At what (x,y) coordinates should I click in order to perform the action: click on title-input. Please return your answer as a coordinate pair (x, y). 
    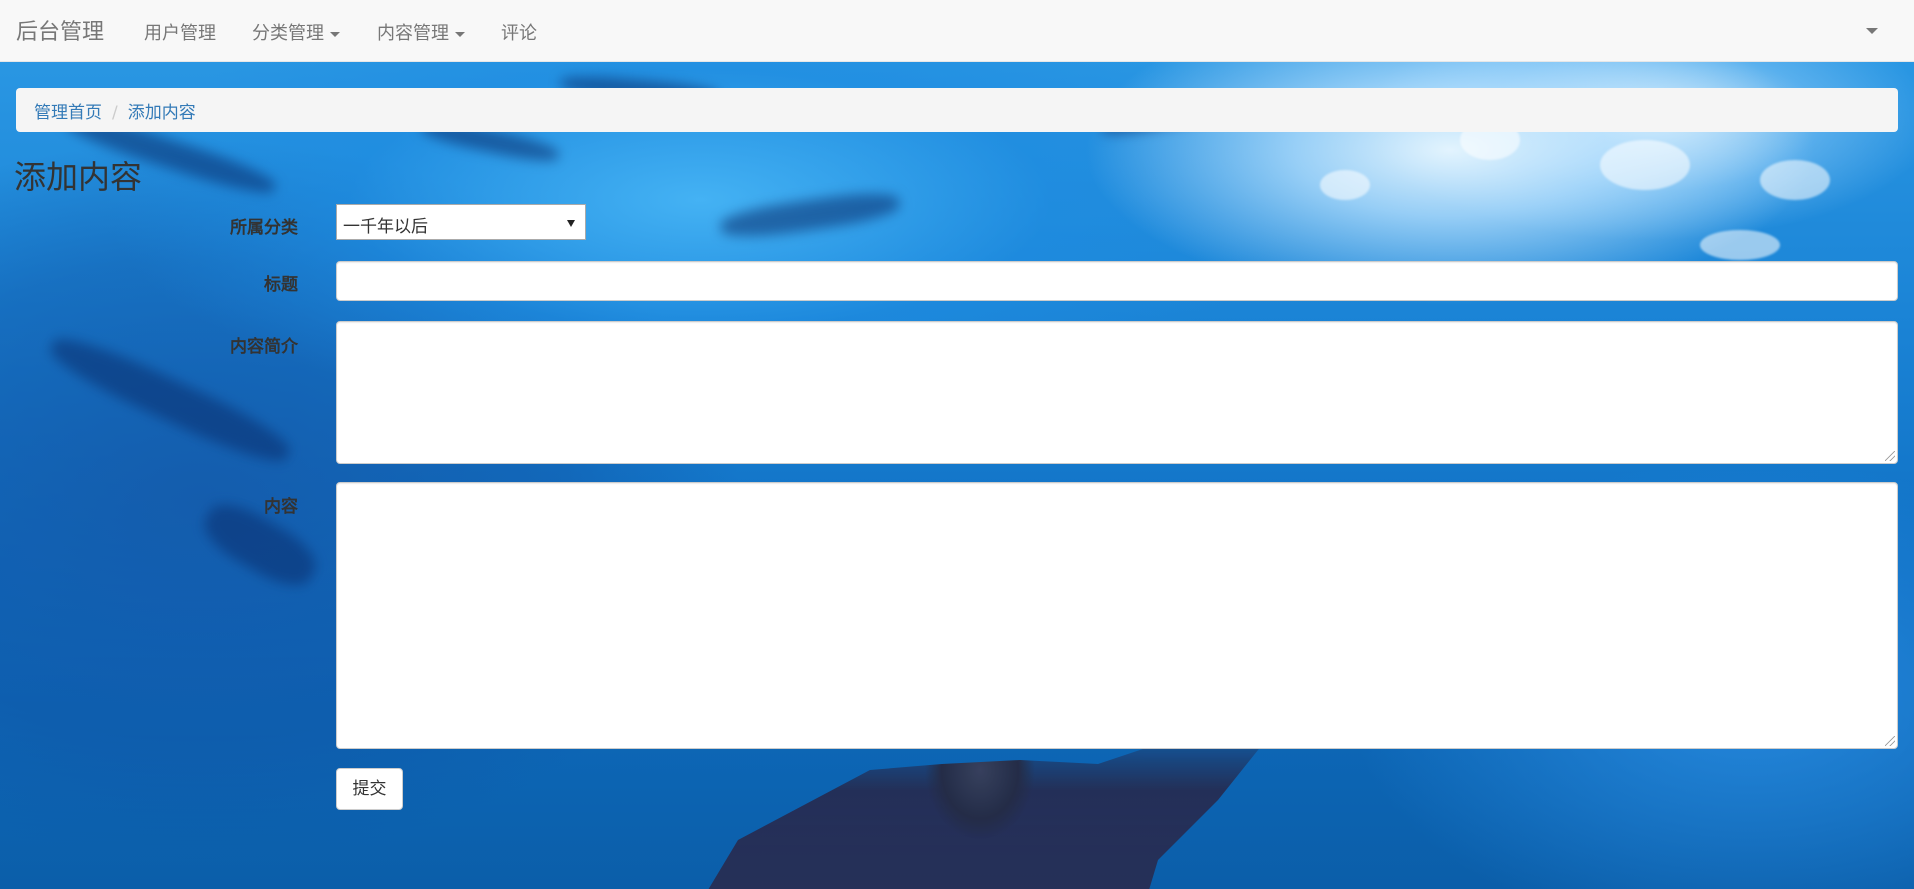
    Looking at the image, I should click on (1117, 281).